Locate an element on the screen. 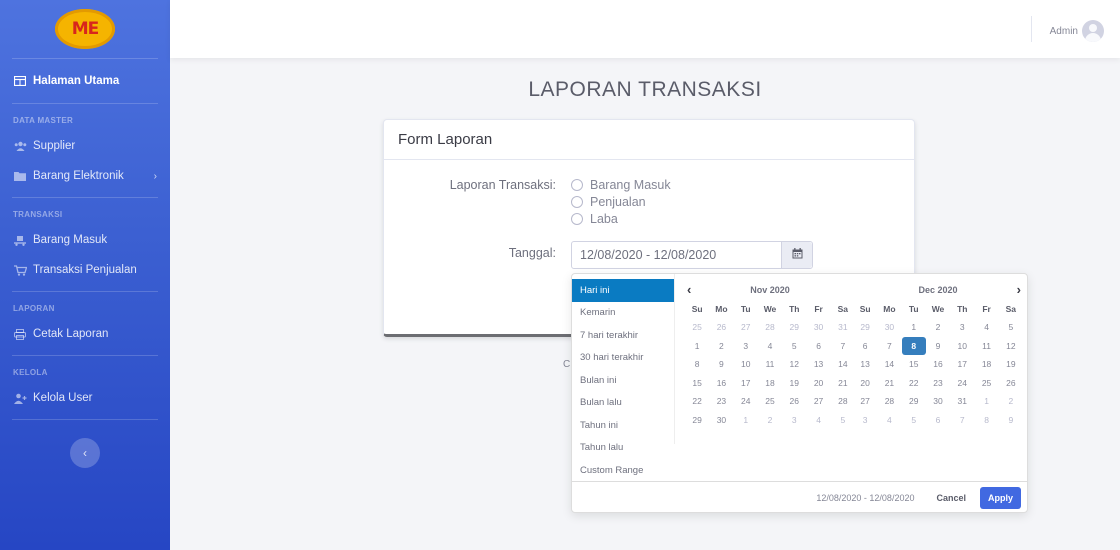  date-range-value: 12/08/2020 - 12/08/2020 is located at coordinates (676, 255).